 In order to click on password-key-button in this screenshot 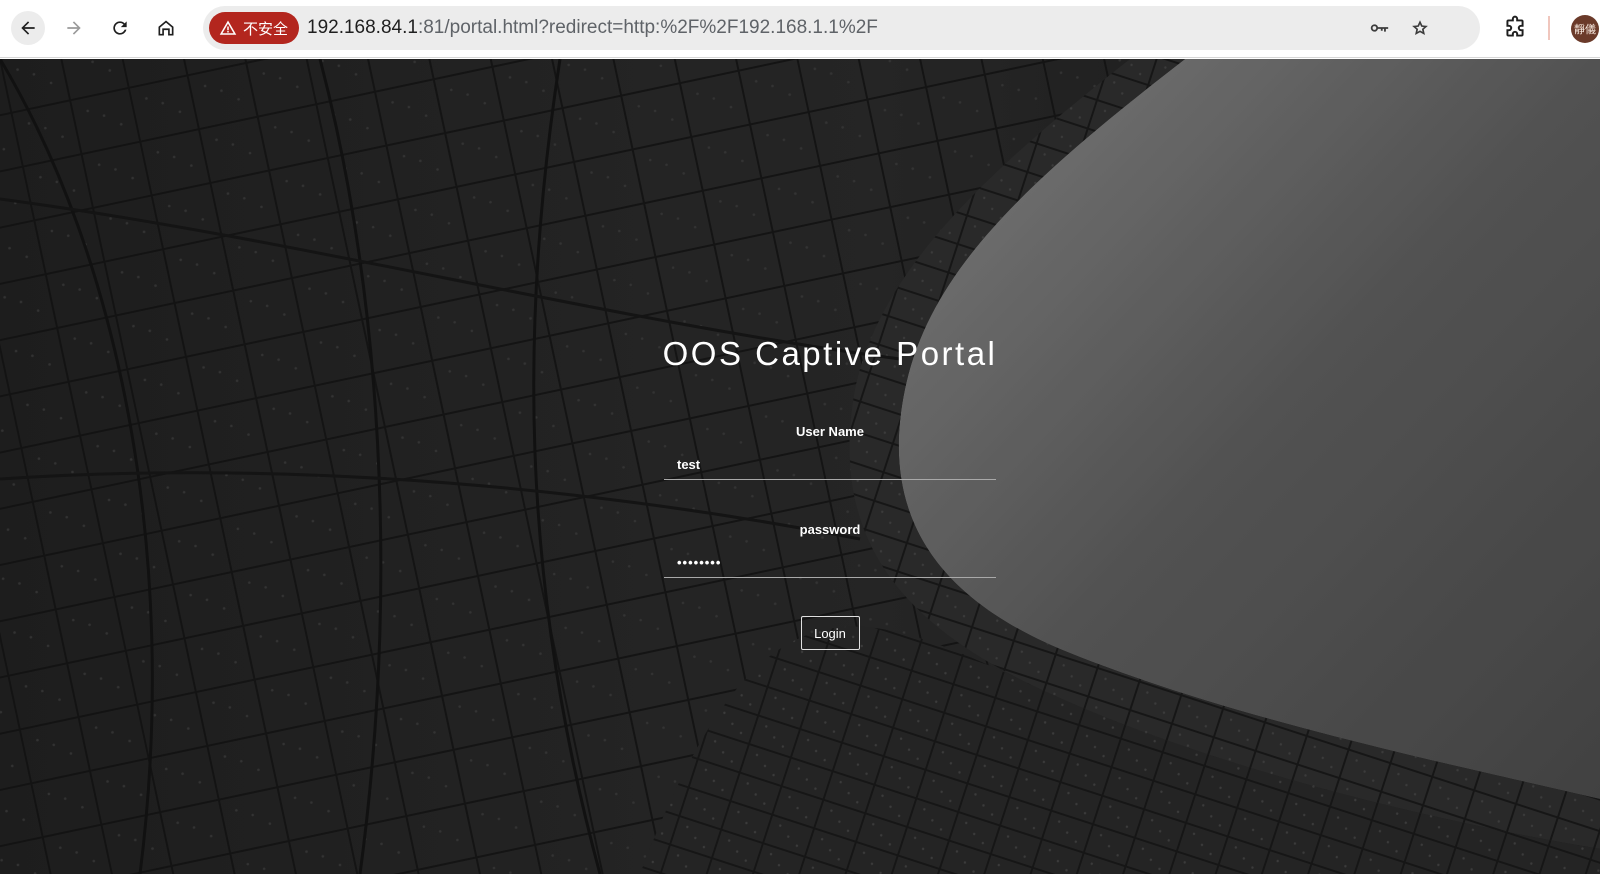, I will do `click(1379, 28)`.